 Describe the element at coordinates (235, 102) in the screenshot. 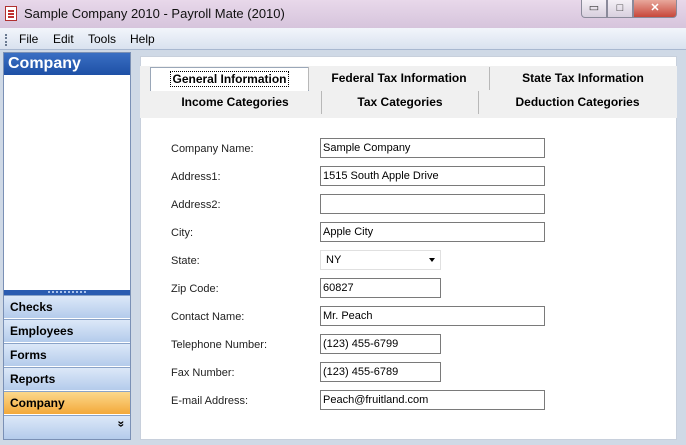

I see `tab-income-categories: Income Categories` at that location.